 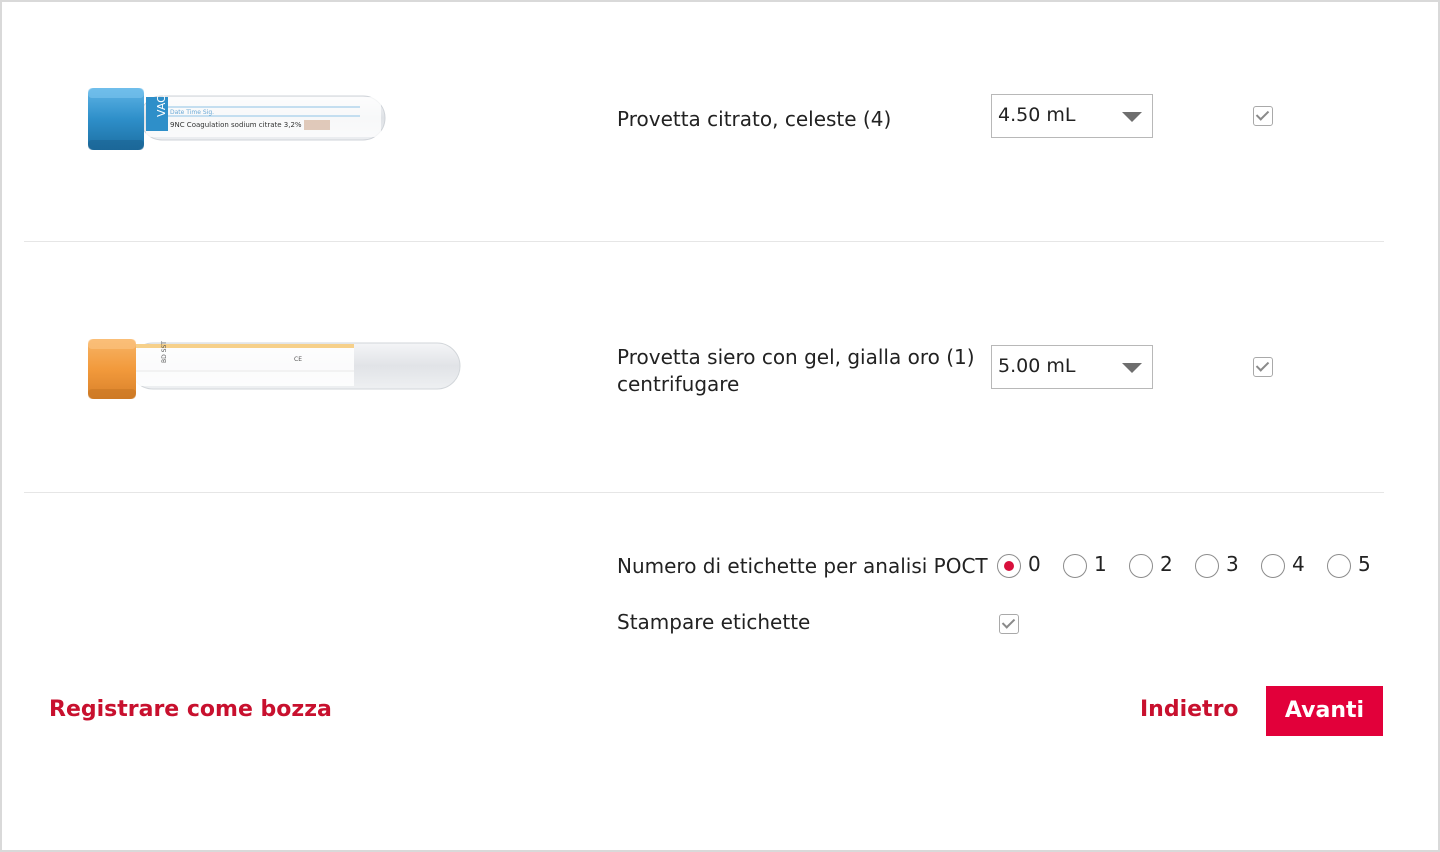 What do you see at coordinates (1034, 564) in the screenshot?
I see `poct-radio-label: 0` at bounding box center [1034, 564].